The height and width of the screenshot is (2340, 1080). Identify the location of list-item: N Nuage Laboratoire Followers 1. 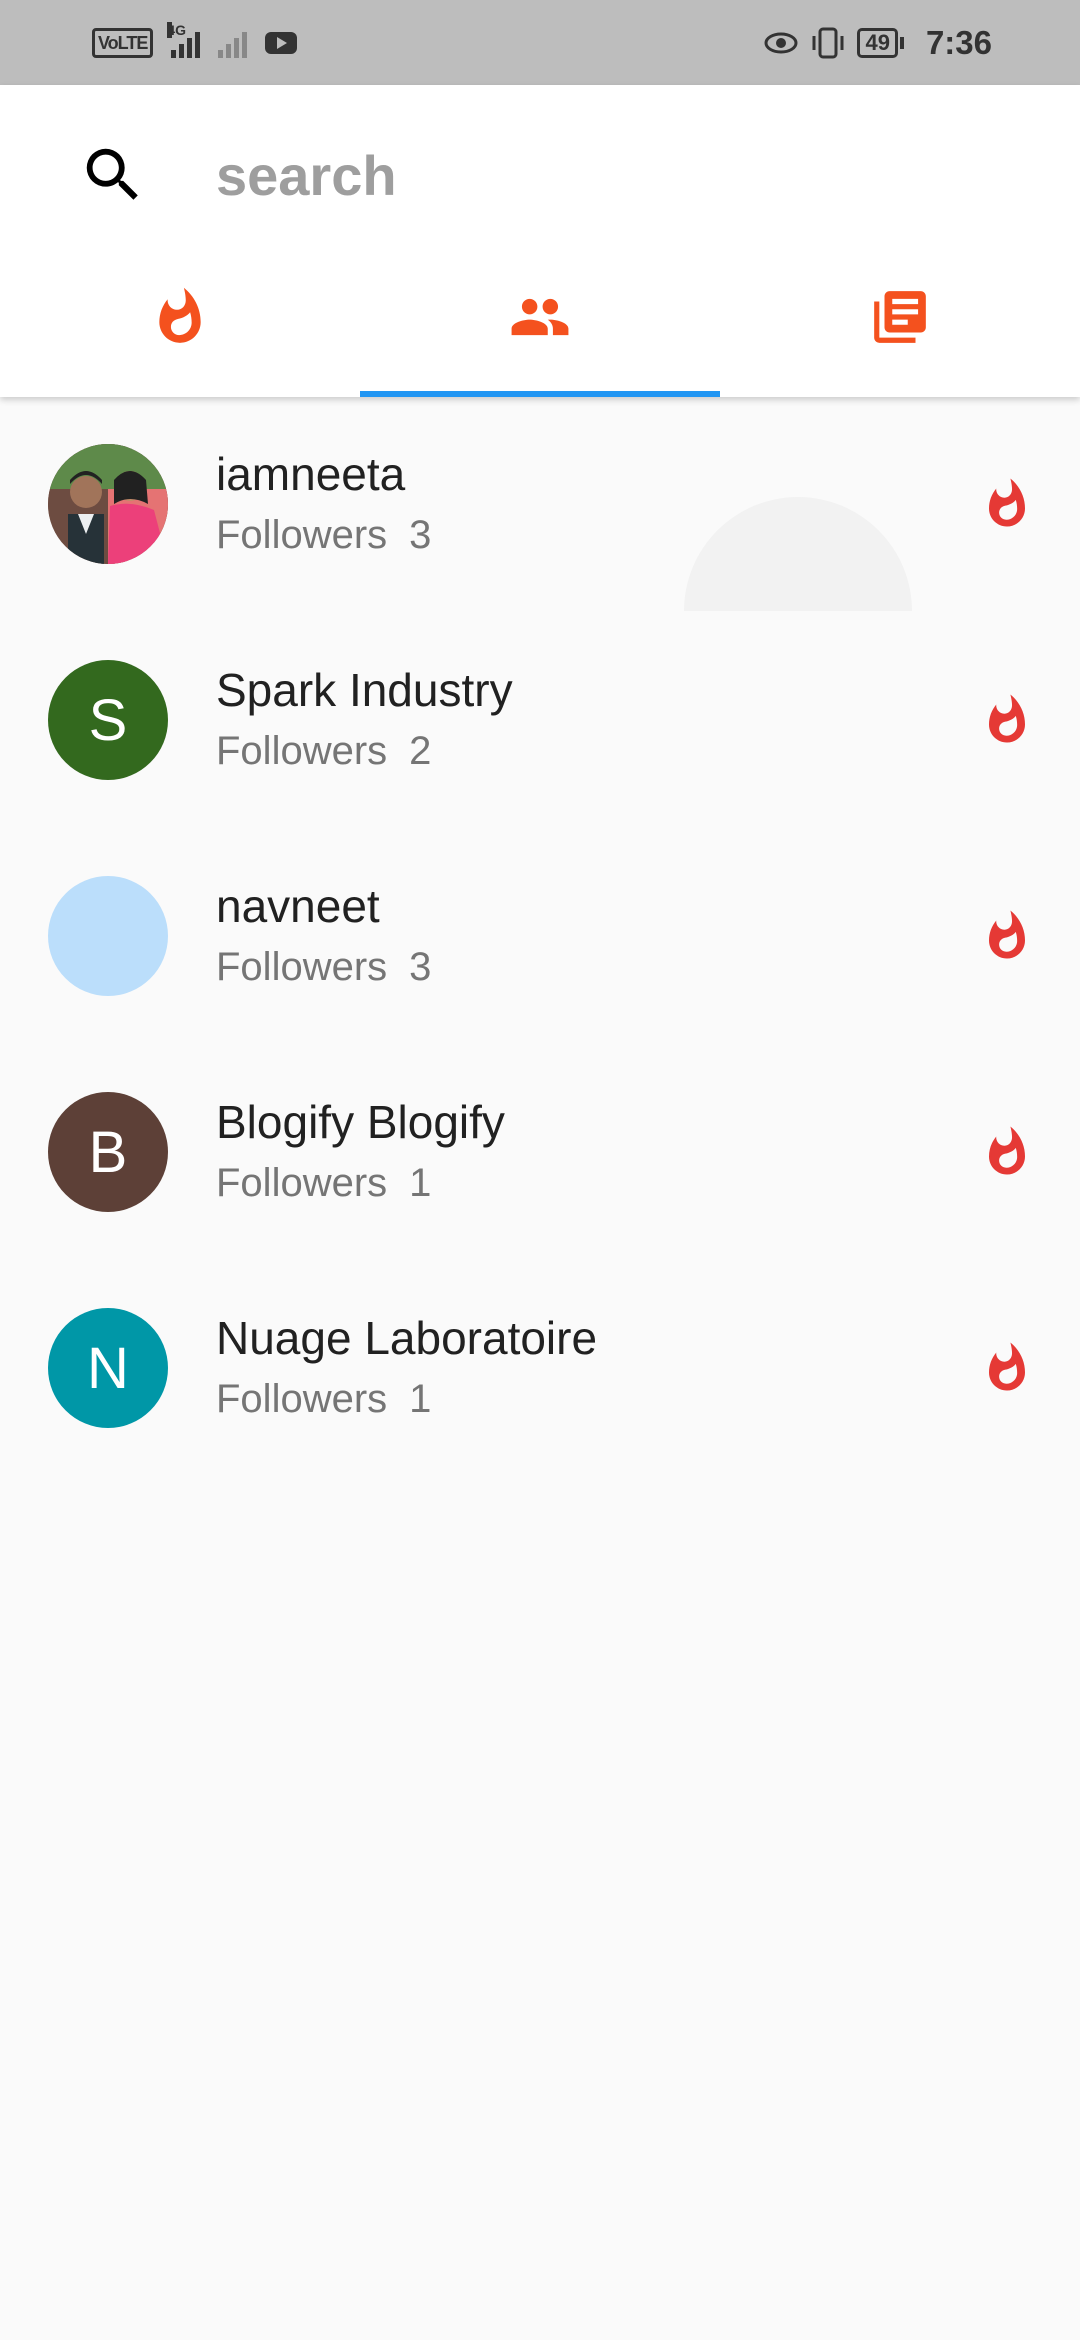
(540, 1369).